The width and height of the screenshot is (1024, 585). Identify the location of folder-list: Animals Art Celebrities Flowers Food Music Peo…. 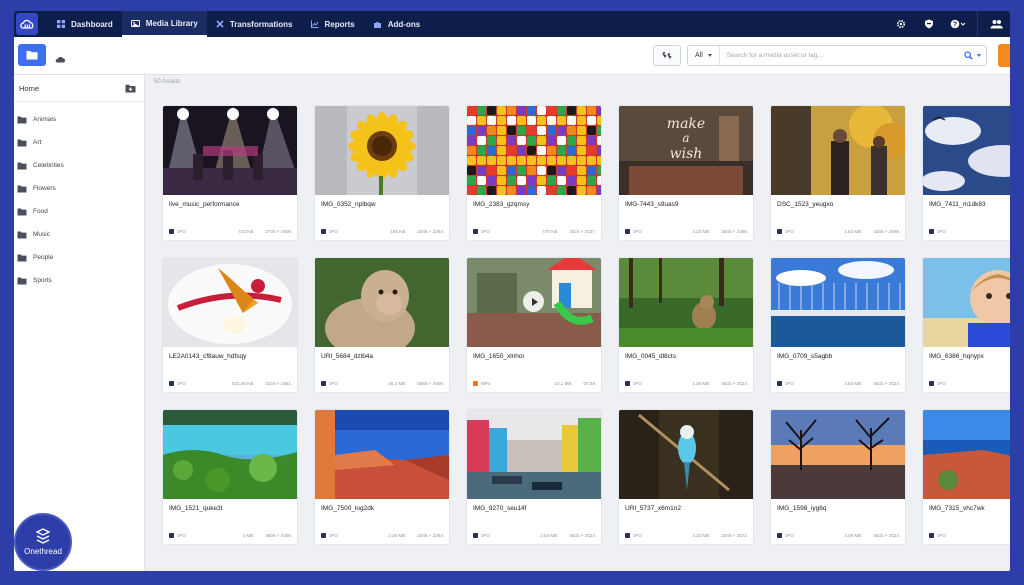
(79, 197).